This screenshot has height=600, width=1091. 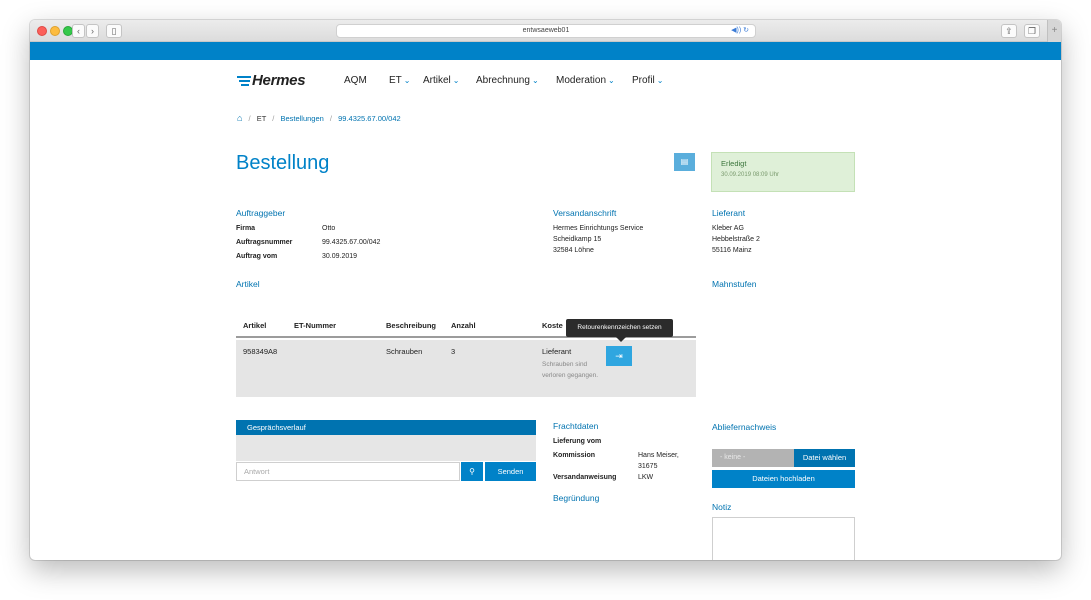 I want to click on artikel-heading: Artikel, so click(x=248, y=284).